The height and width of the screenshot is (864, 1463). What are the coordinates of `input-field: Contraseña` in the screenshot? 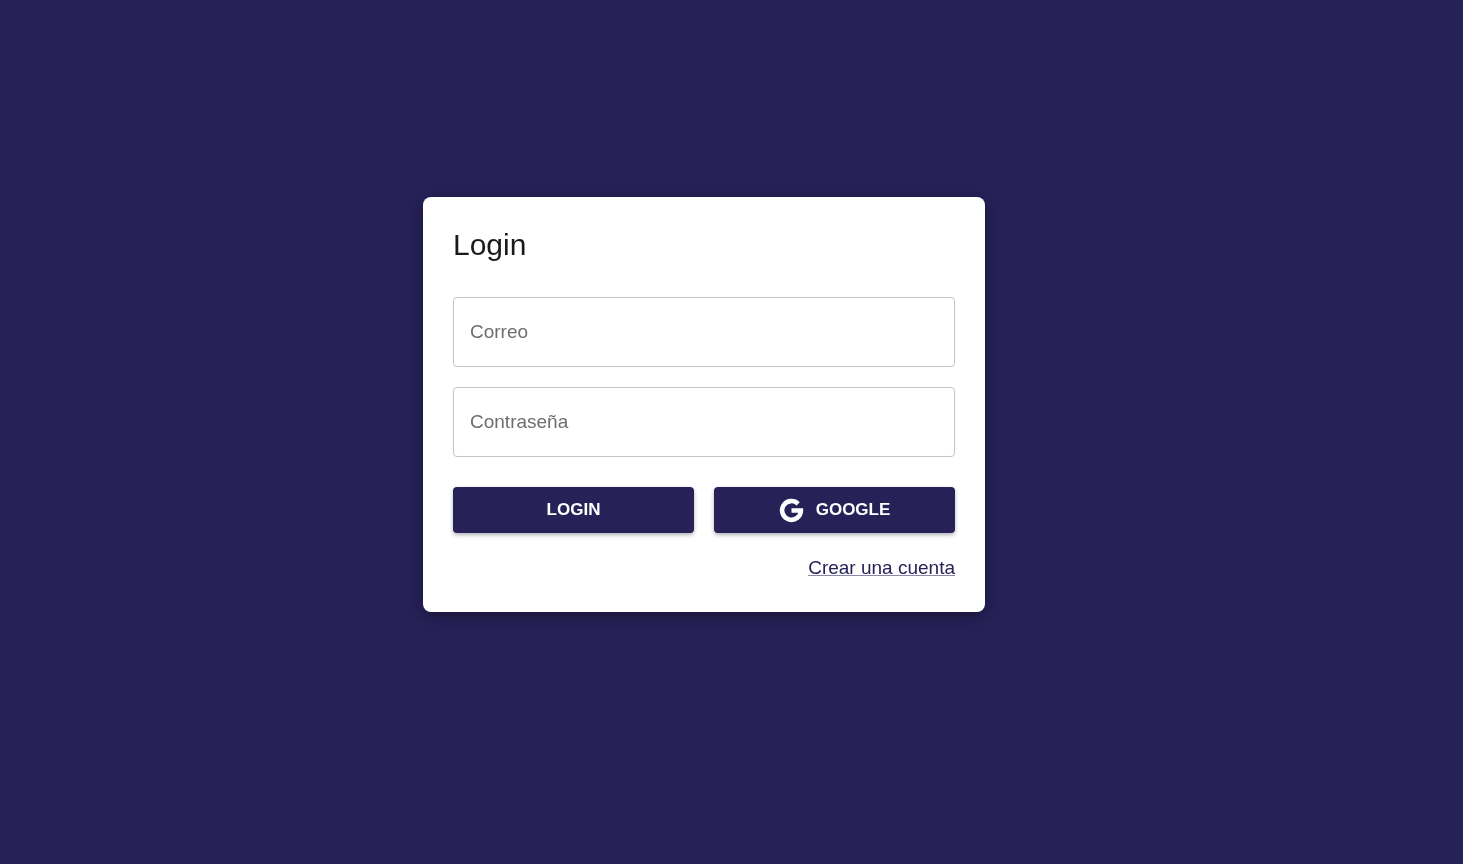 It's located at (704, 422).